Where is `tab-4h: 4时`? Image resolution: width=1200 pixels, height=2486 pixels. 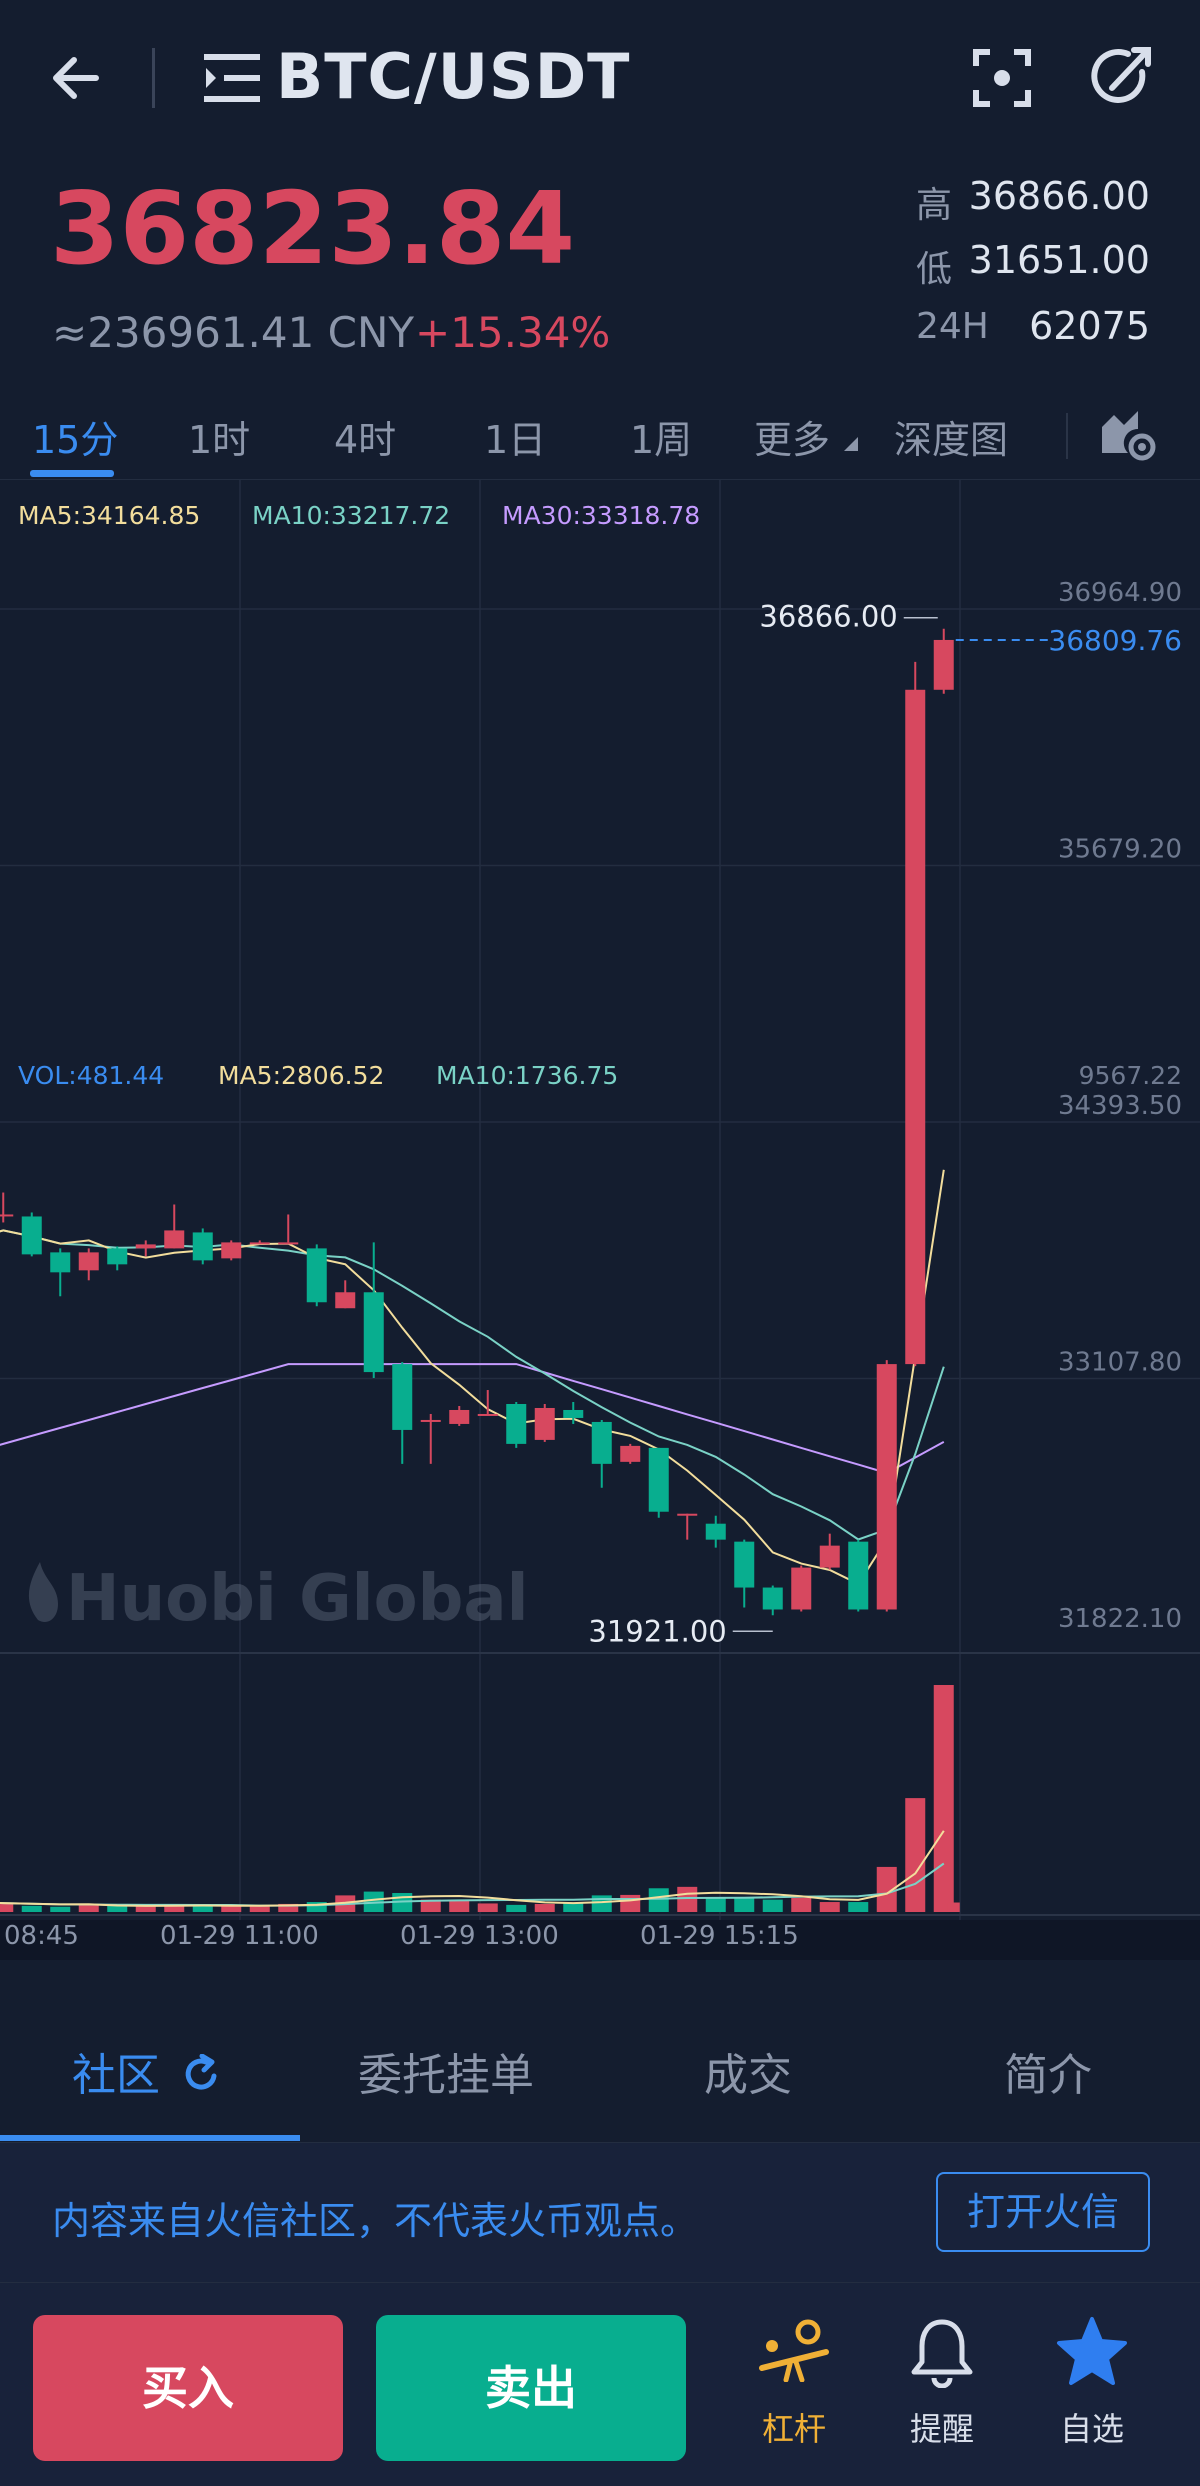
tab-4h: 4时 is located at coordinates (365, 436).